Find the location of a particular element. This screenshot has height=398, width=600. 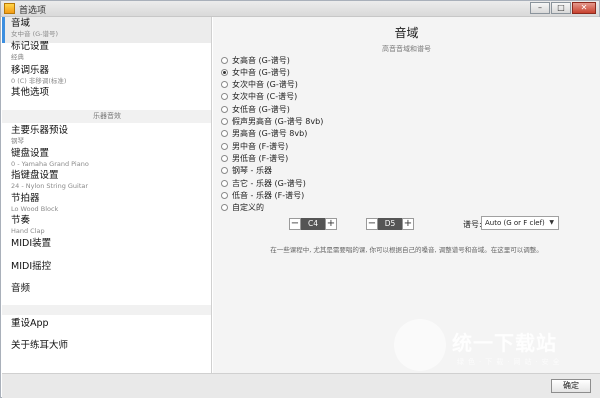

range-option: 男低音 (F-谱号) is located at coordinates (254, 158).